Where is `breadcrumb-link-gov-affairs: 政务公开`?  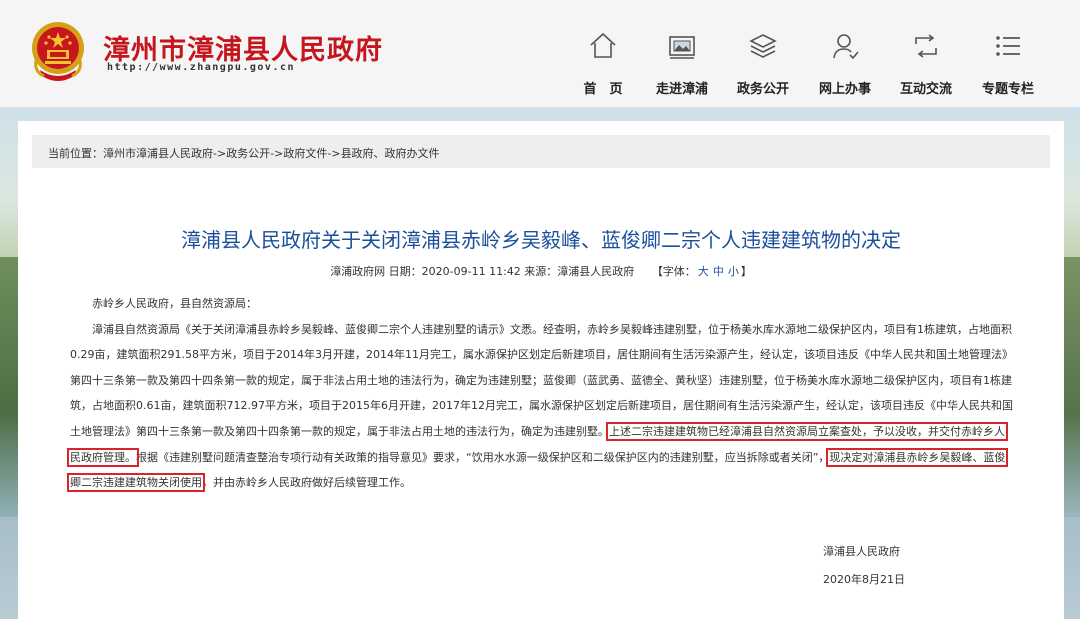
breadcrumb-link-gov-affairs: 政务公开 is located at coordinates (248, 153).